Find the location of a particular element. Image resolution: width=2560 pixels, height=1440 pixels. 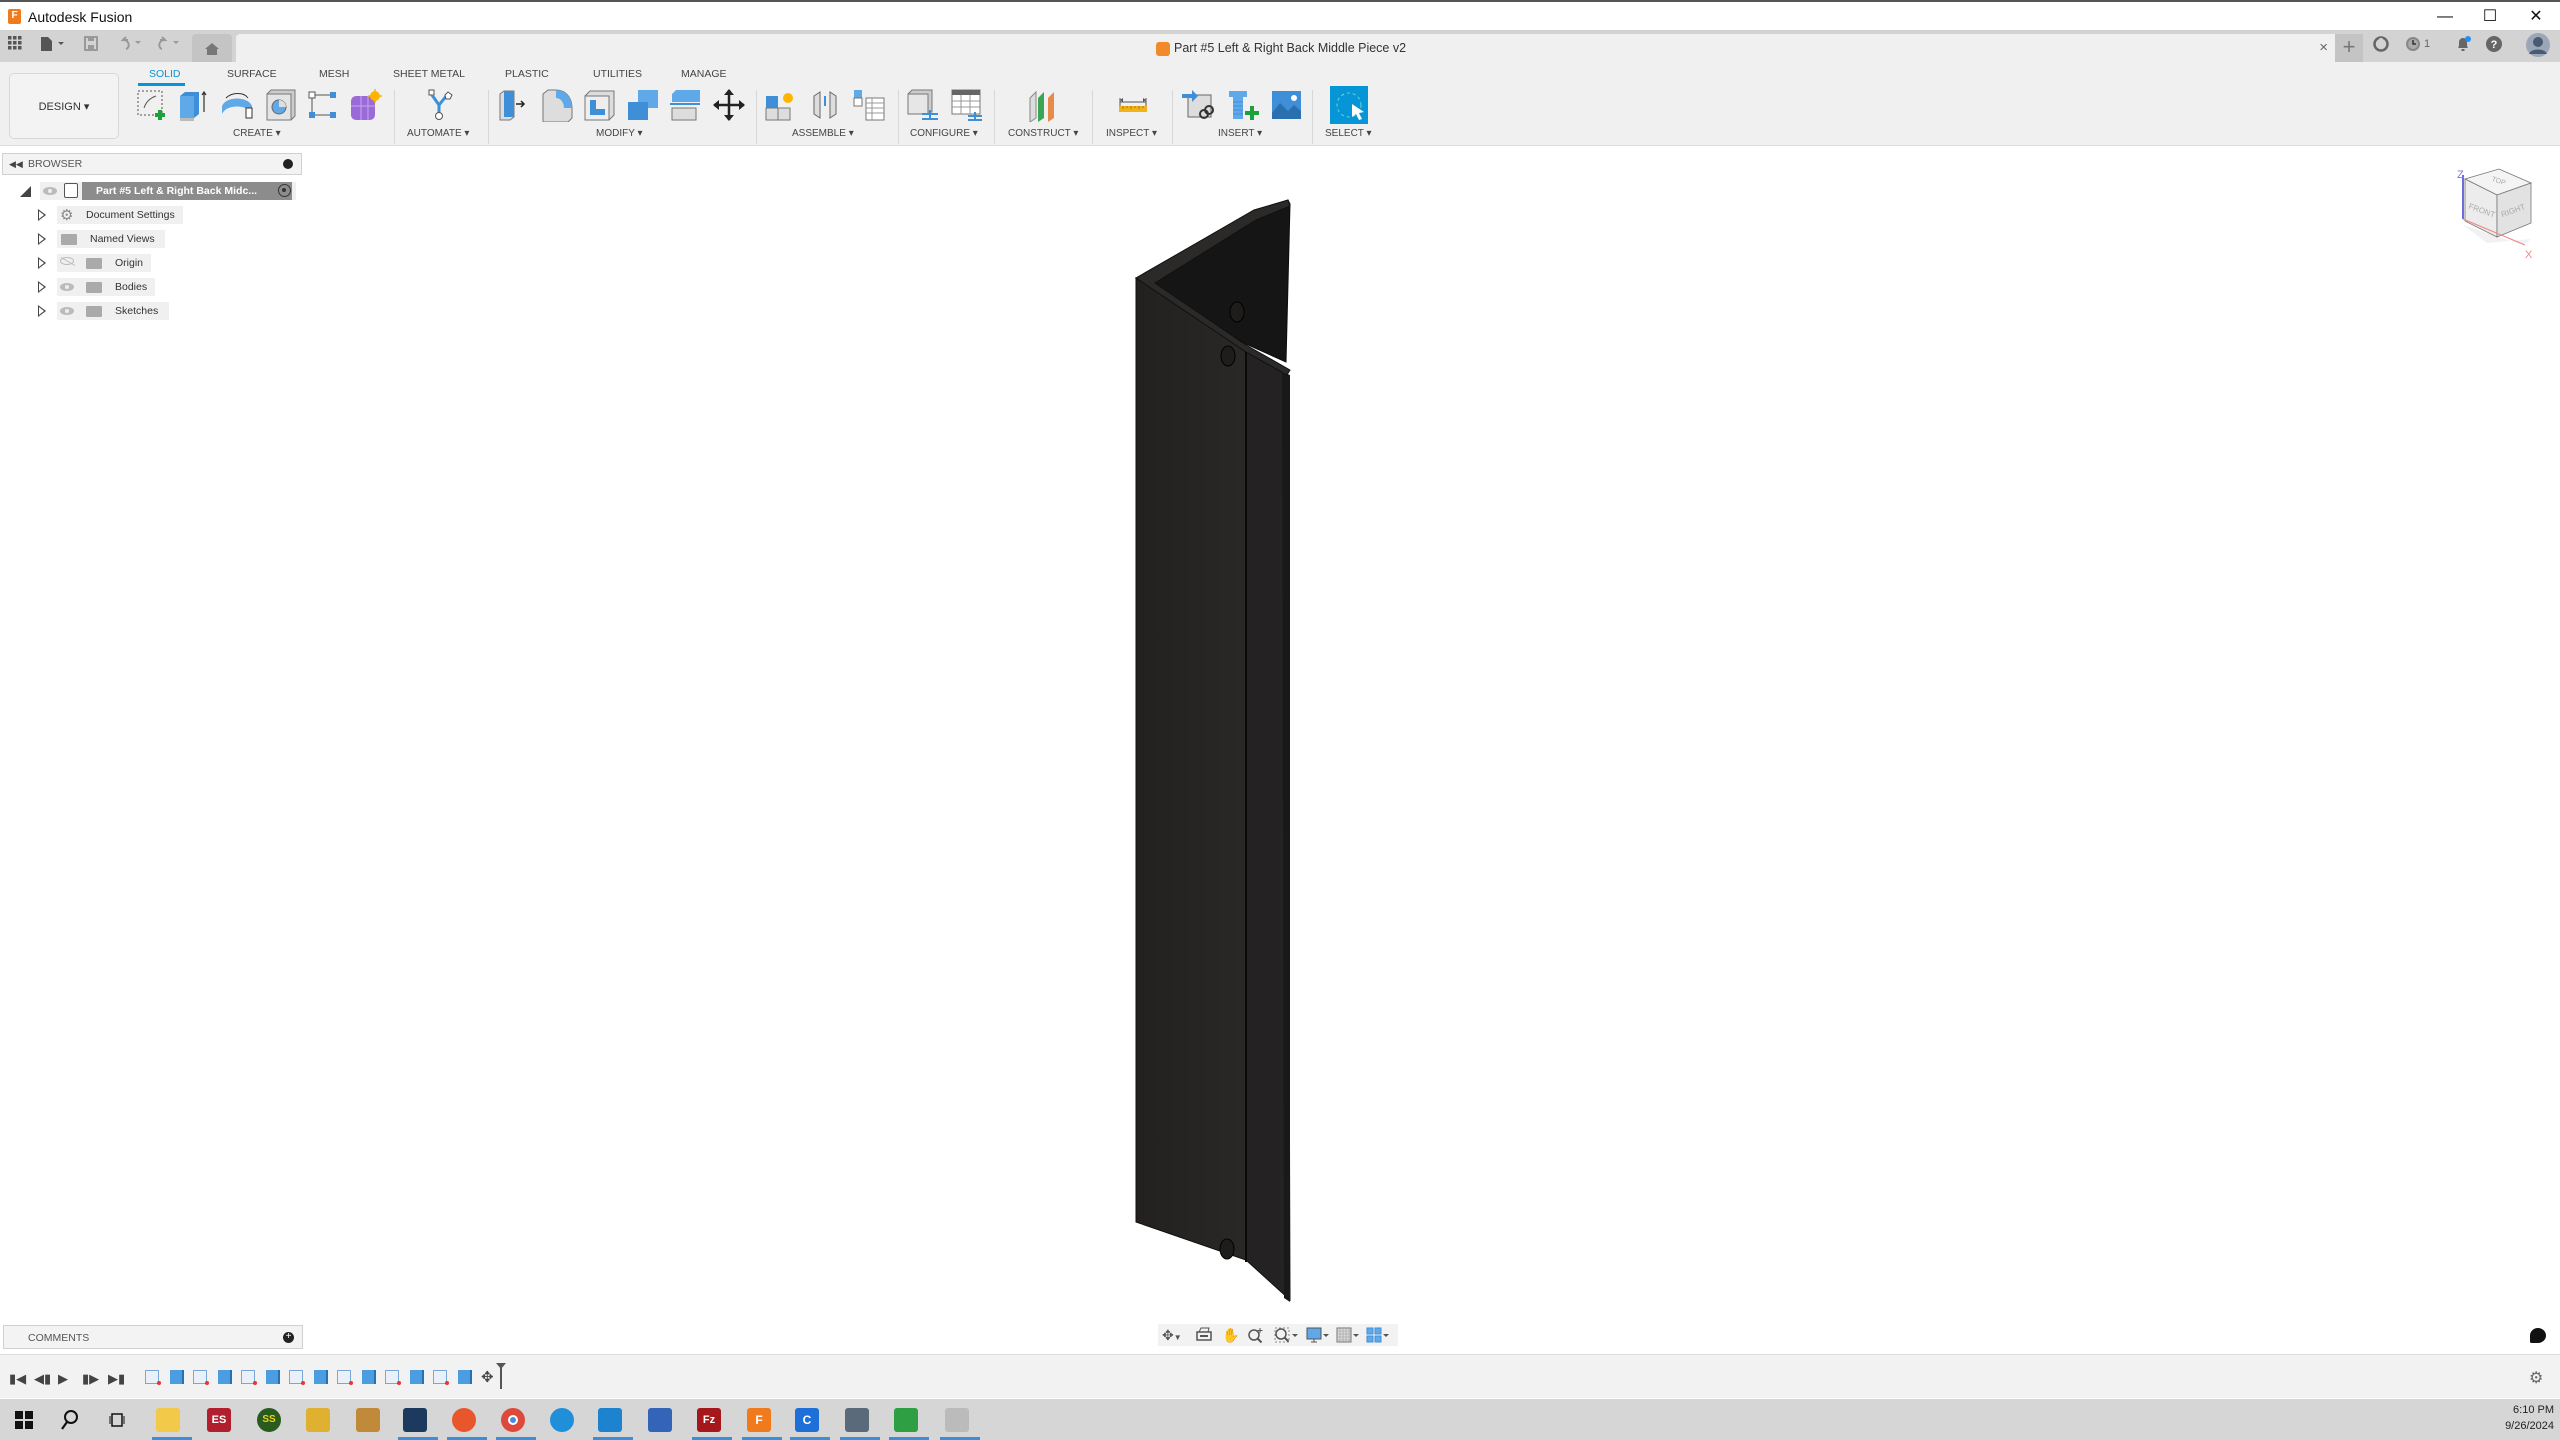

ss-app-icon: SS is located at coordinates (269, 1420).